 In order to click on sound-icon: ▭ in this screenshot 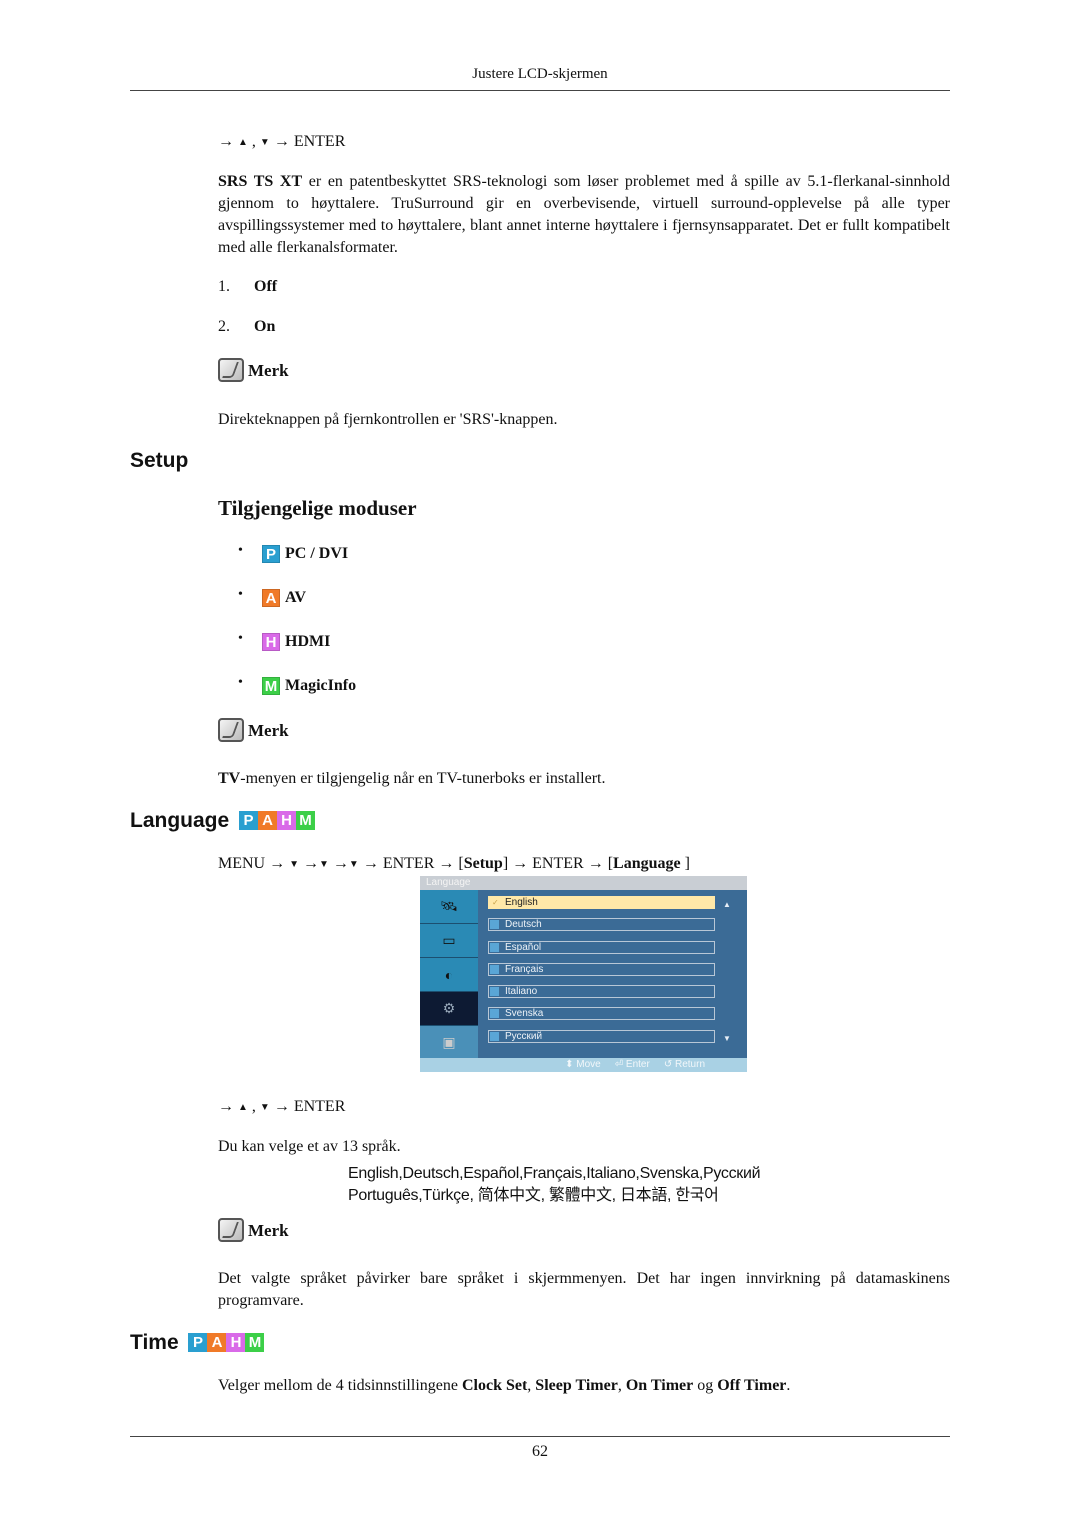, I will do `click(449, 941)`.